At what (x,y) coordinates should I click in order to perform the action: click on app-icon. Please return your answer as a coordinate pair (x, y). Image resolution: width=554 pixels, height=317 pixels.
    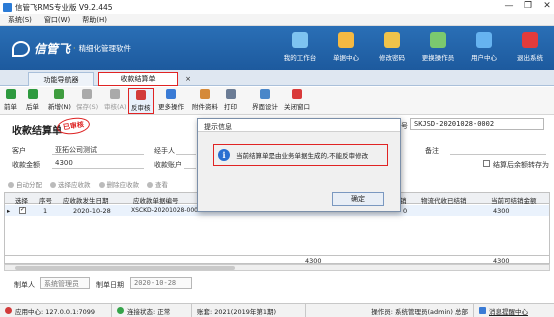
    Looking at the image, I should click on (7, 7).